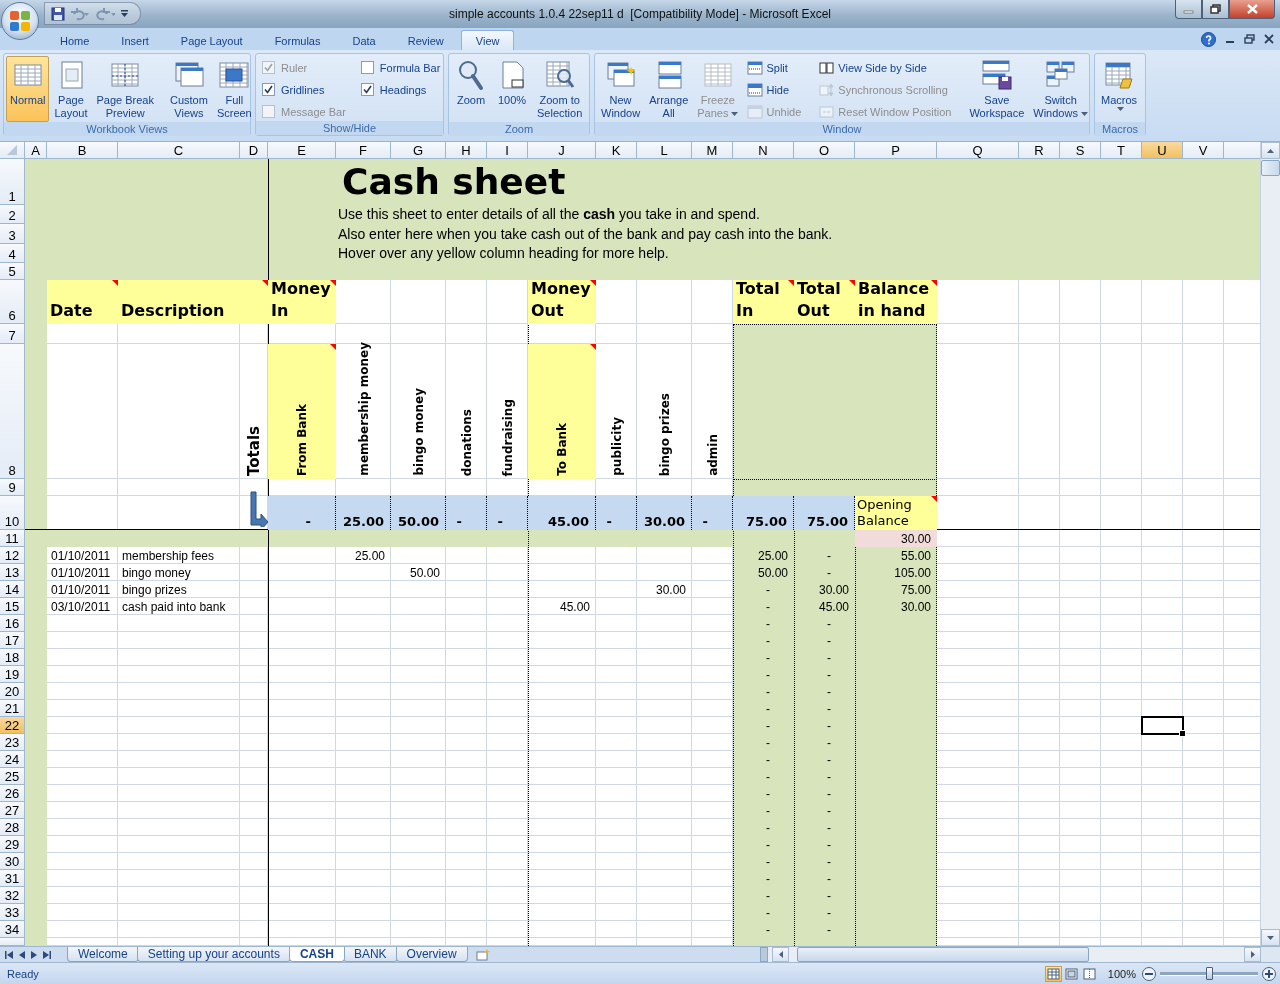 Image resolution: width=1280 pixels, height=984 pixels. I want to click on row-header: 3, so click(12, 234).